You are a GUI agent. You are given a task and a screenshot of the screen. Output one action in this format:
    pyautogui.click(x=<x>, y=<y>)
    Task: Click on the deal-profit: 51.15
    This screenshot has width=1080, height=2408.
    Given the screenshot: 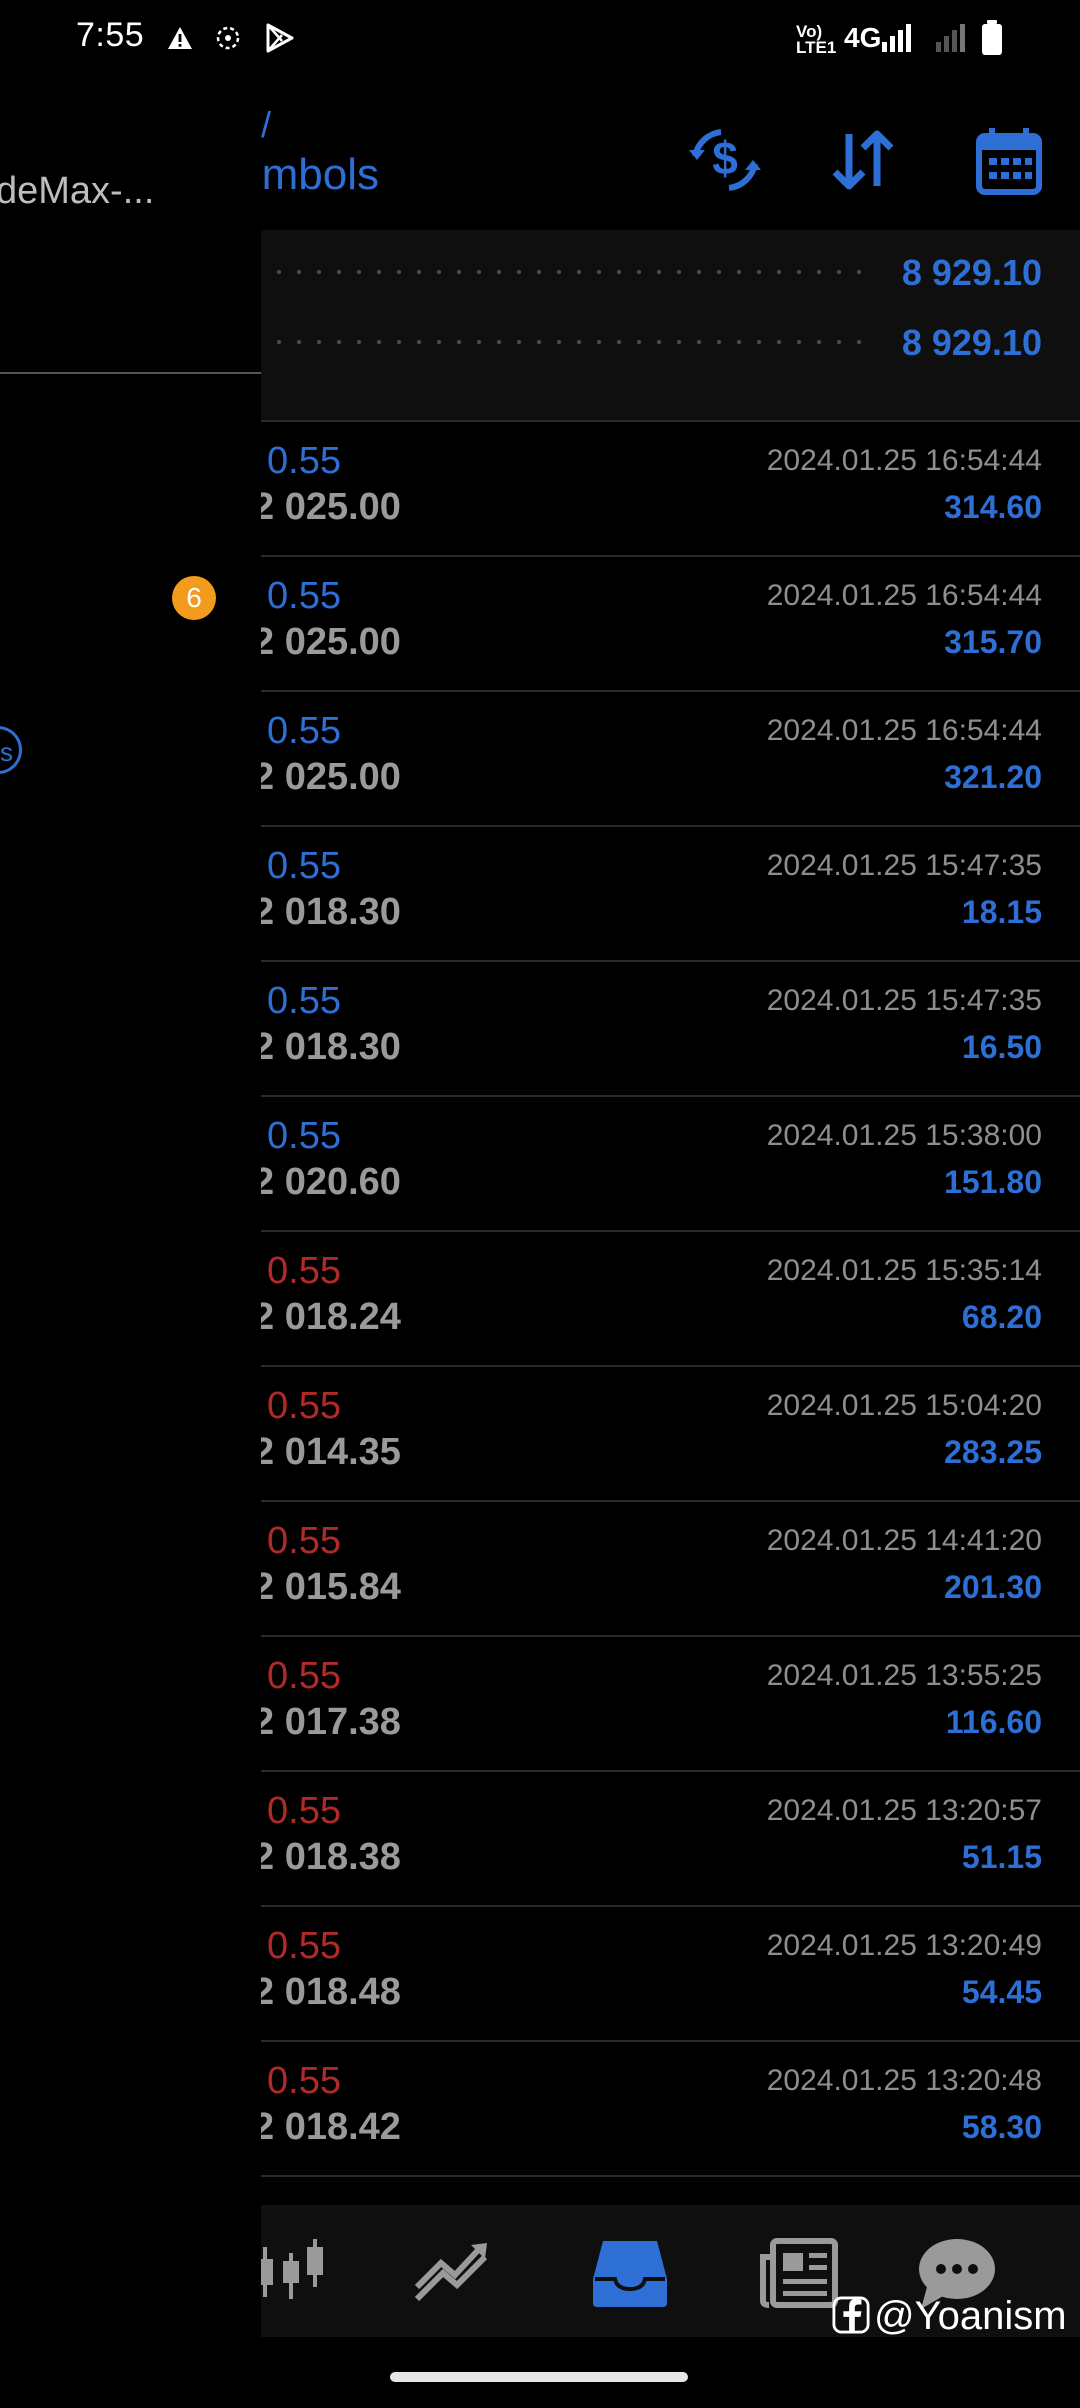 What is the action you would take?
    pyautogui.click(x=1001, y=1857)
    